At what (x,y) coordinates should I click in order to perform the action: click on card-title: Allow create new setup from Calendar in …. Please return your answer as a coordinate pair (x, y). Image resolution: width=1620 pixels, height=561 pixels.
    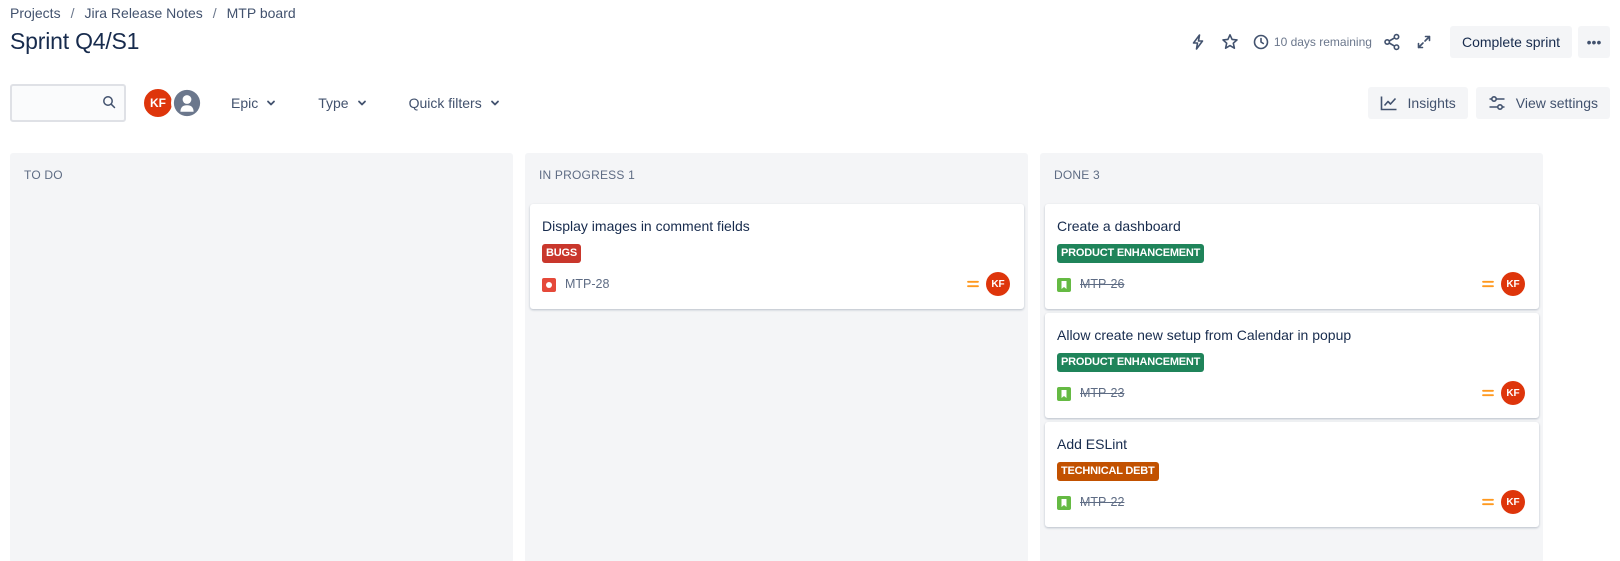
    Looking at the image, I should click on (1204, 335).